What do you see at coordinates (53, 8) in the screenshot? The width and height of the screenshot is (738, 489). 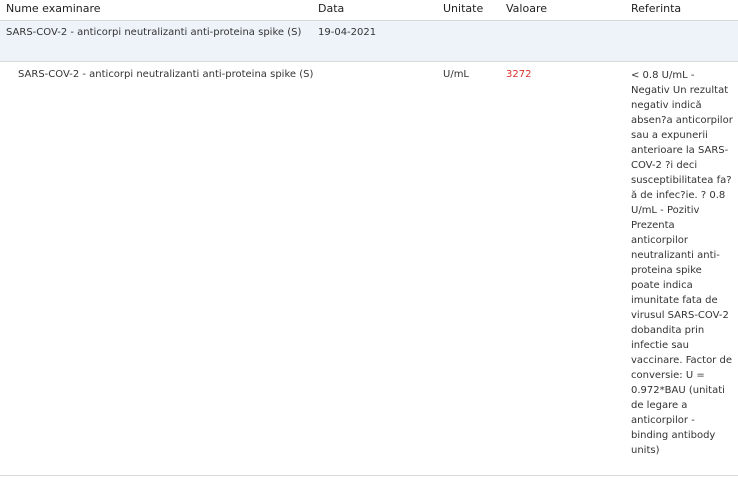 I see `header-nume-examinare: Nume examinare` at bounding box center [53, 8].